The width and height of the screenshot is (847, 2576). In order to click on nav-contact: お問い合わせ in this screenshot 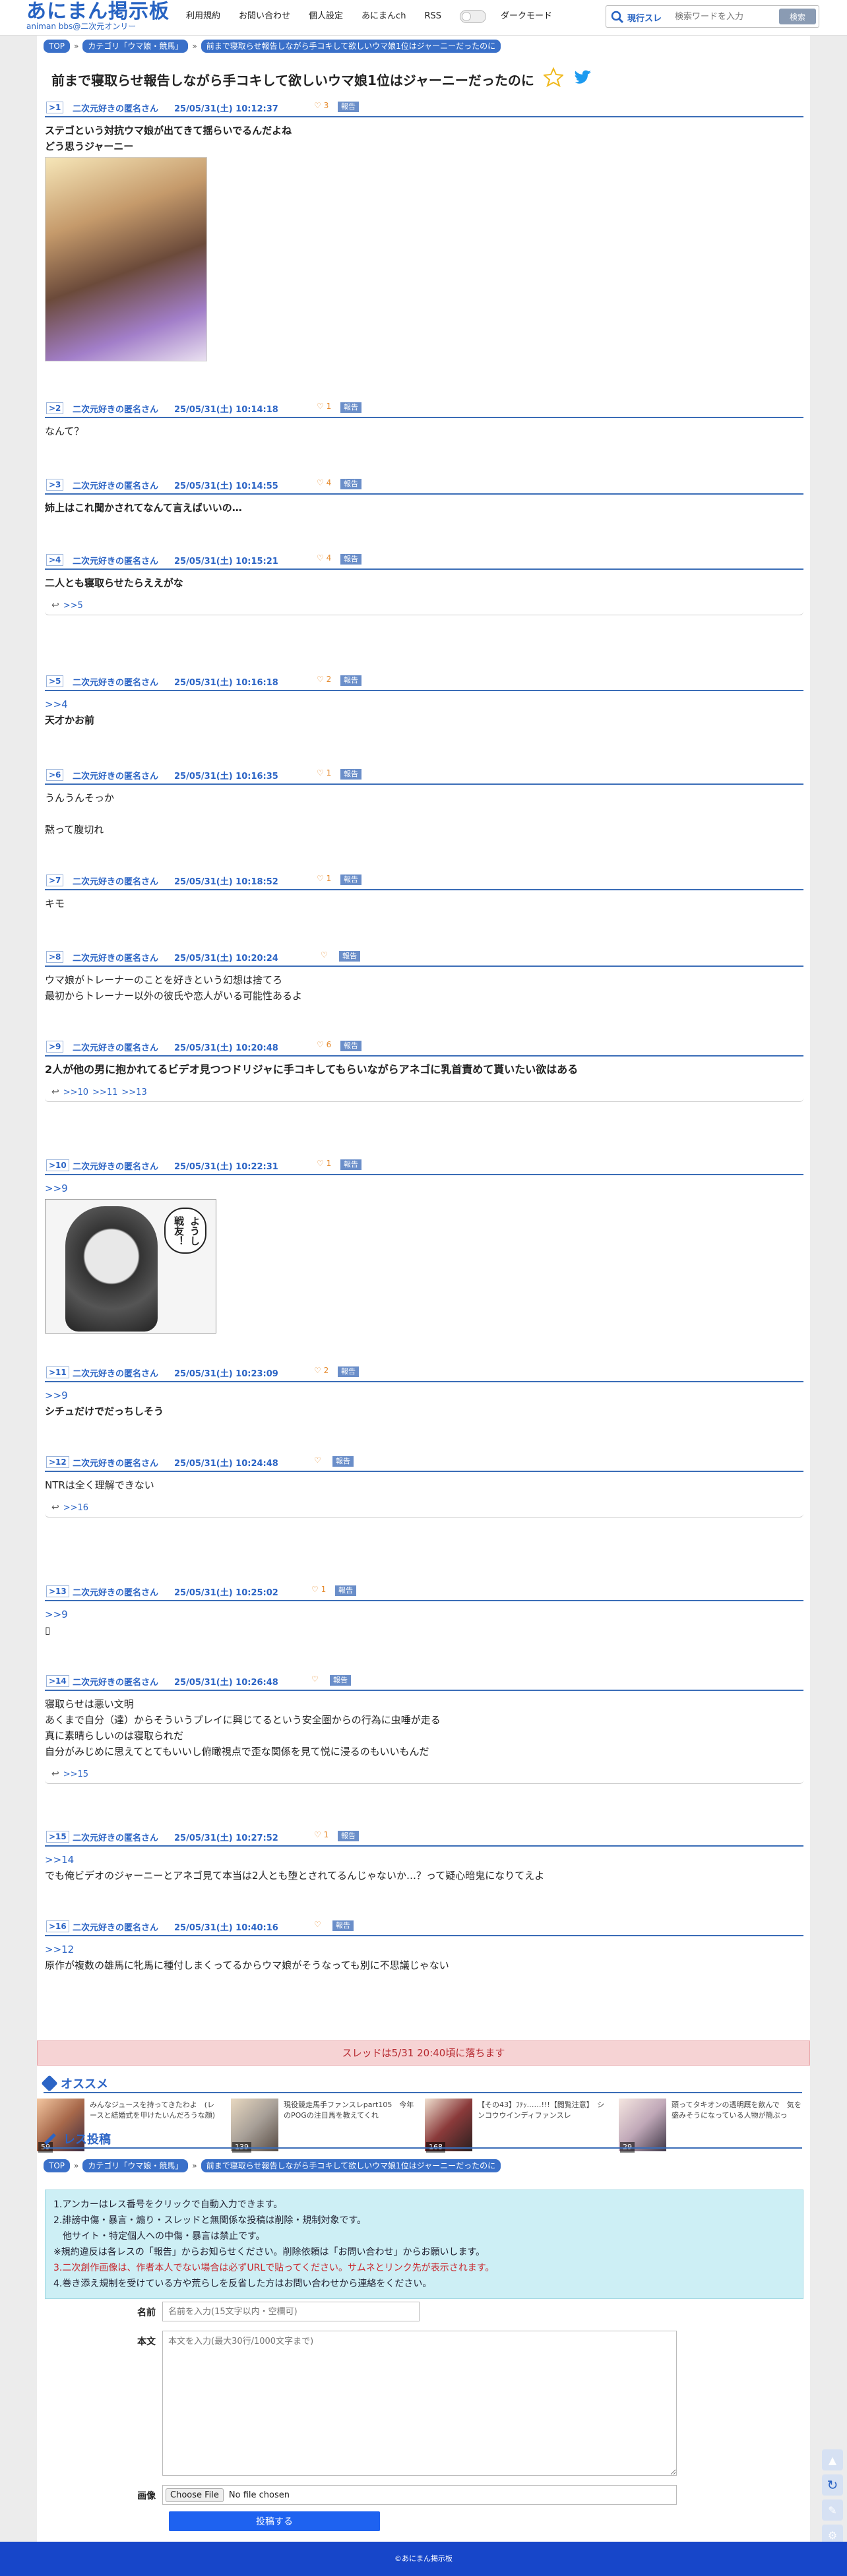, I will do `click(264, 16)`.